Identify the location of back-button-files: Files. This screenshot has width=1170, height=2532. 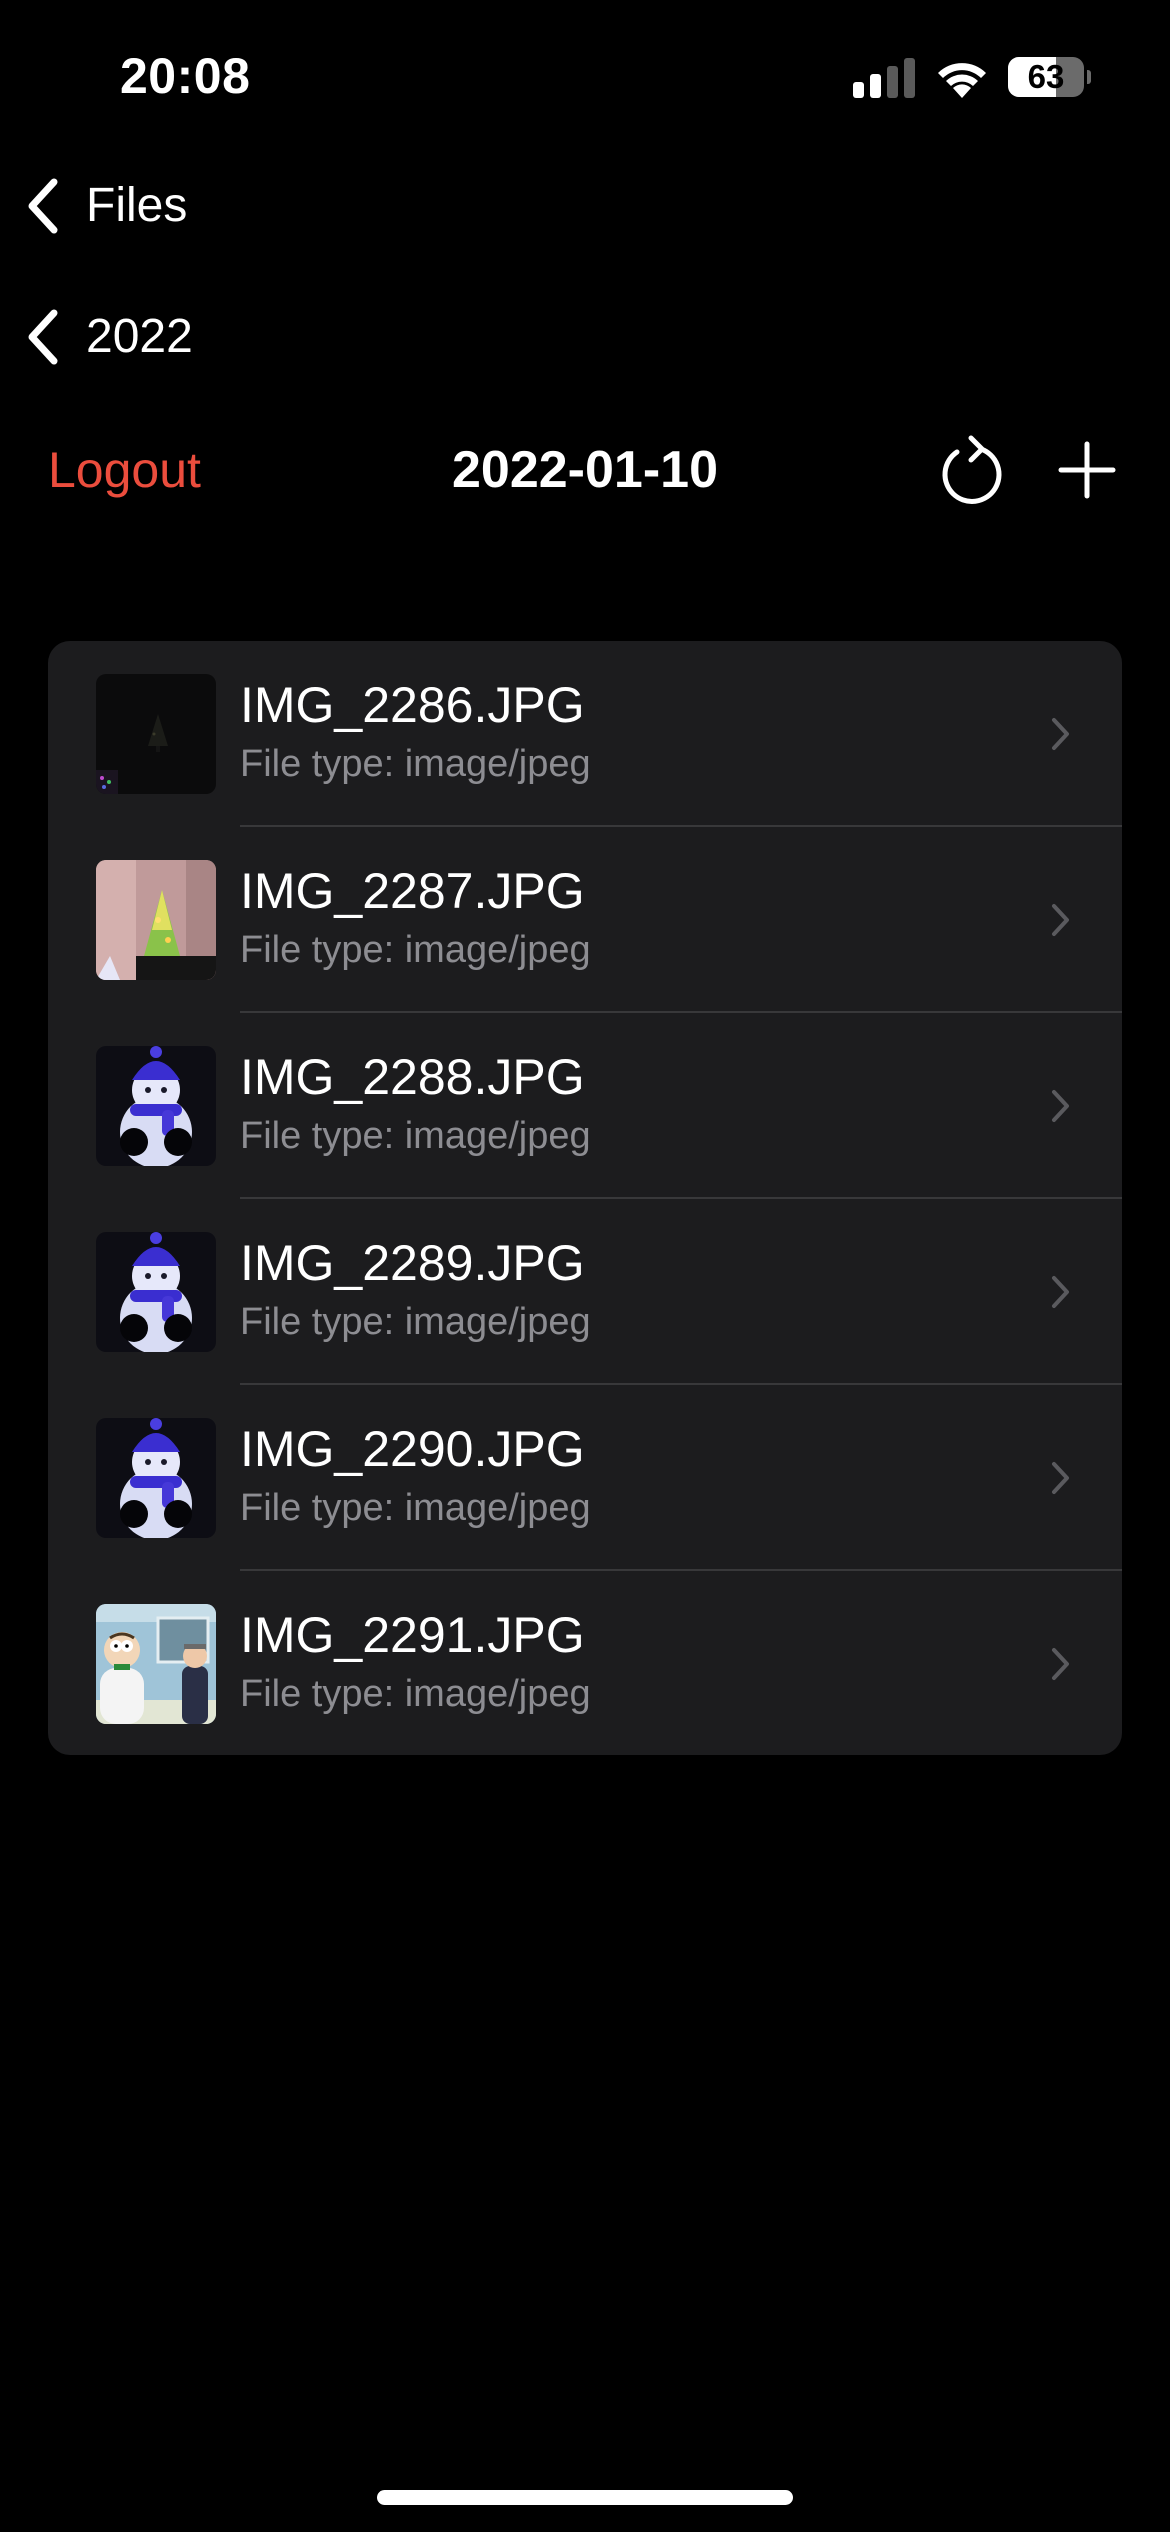
(105, 206).